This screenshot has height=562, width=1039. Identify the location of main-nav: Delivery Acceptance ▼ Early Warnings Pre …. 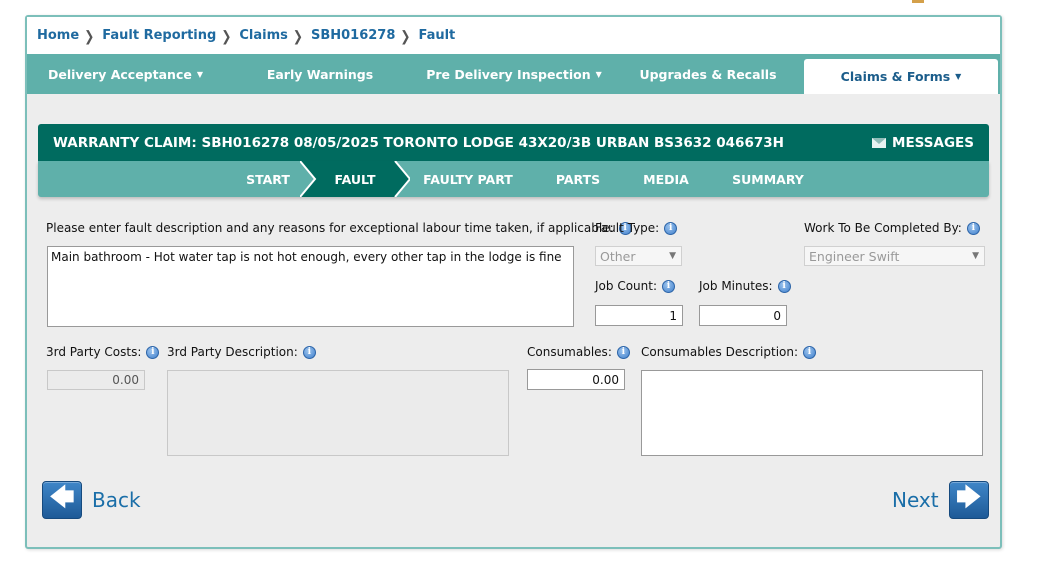
(513, 74).